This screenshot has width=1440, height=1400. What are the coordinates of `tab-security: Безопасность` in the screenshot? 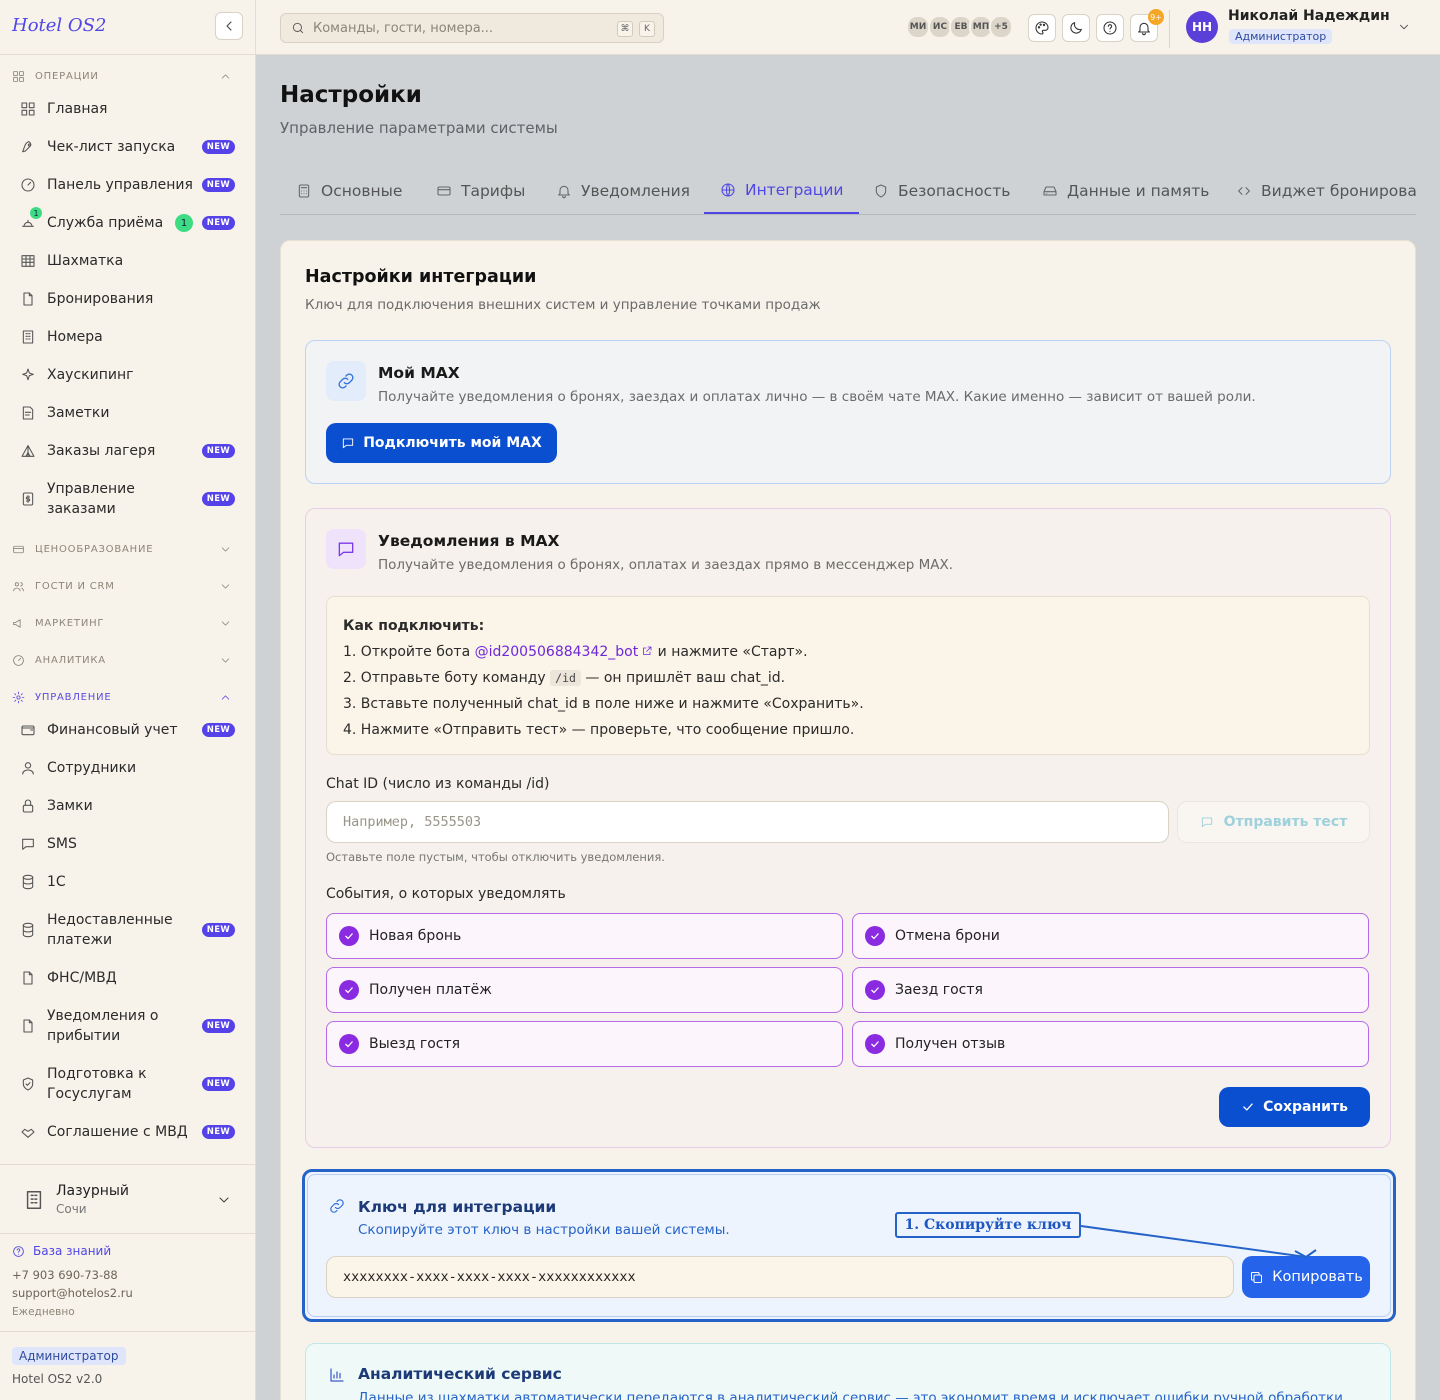 It's located at (941, 191).